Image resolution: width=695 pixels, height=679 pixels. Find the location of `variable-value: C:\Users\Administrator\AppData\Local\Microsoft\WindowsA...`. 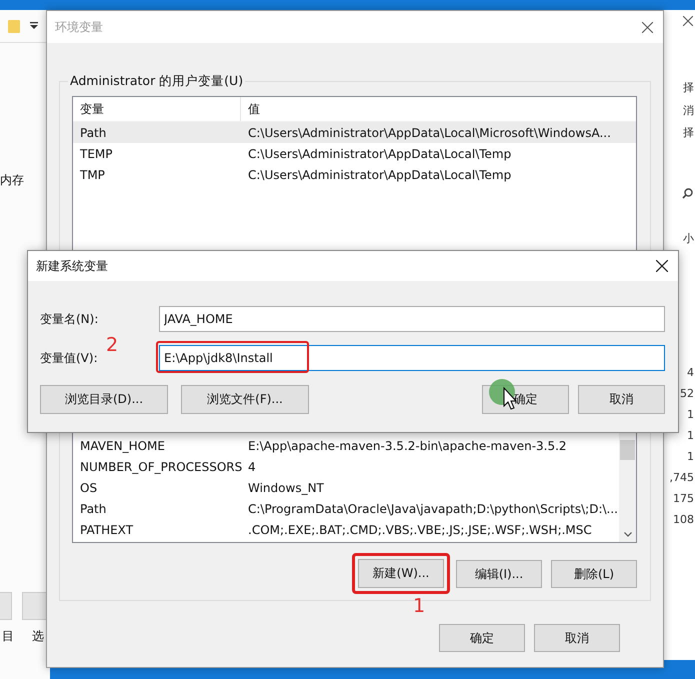

variable-value: C:\Users\Administrator\AppData\Local\Microsoft\WindowsA... is located at coordinates (429, 133).